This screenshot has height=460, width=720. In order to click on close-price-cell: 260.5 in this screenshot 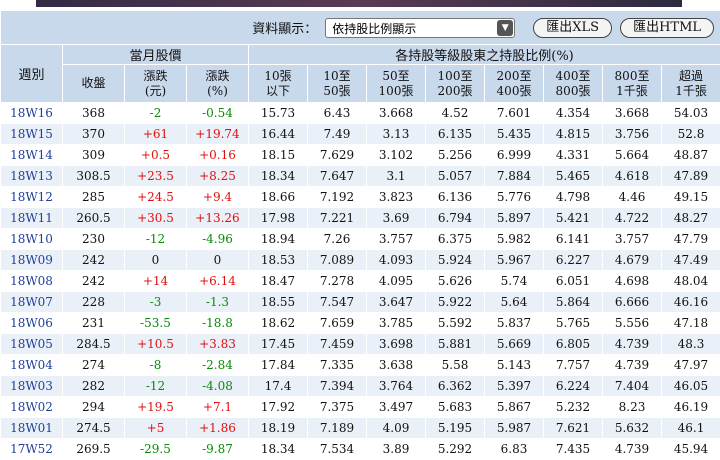, I will do `click(94, 218)`.